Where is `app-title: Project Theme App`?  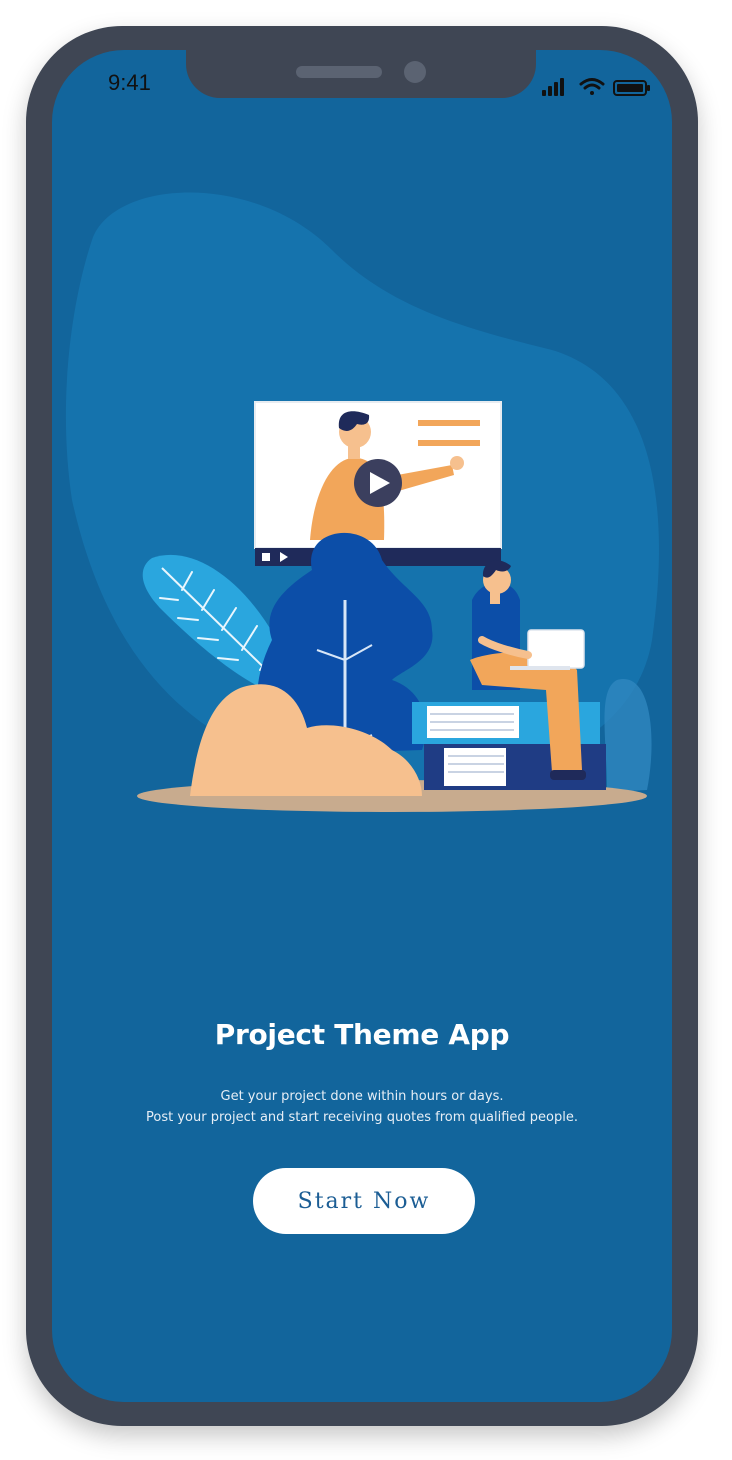
app-title: Project Theme App is located at coordinates (362, 1034).